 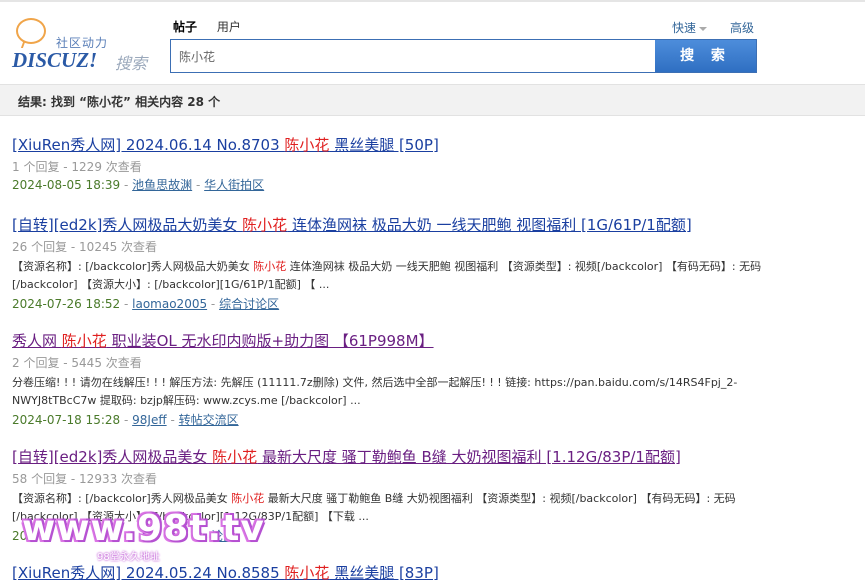 What do you see at coordinates (131, 63) in the screenshot?
I see `logo-suffix: 搜索` at bounding box center [131, 63].